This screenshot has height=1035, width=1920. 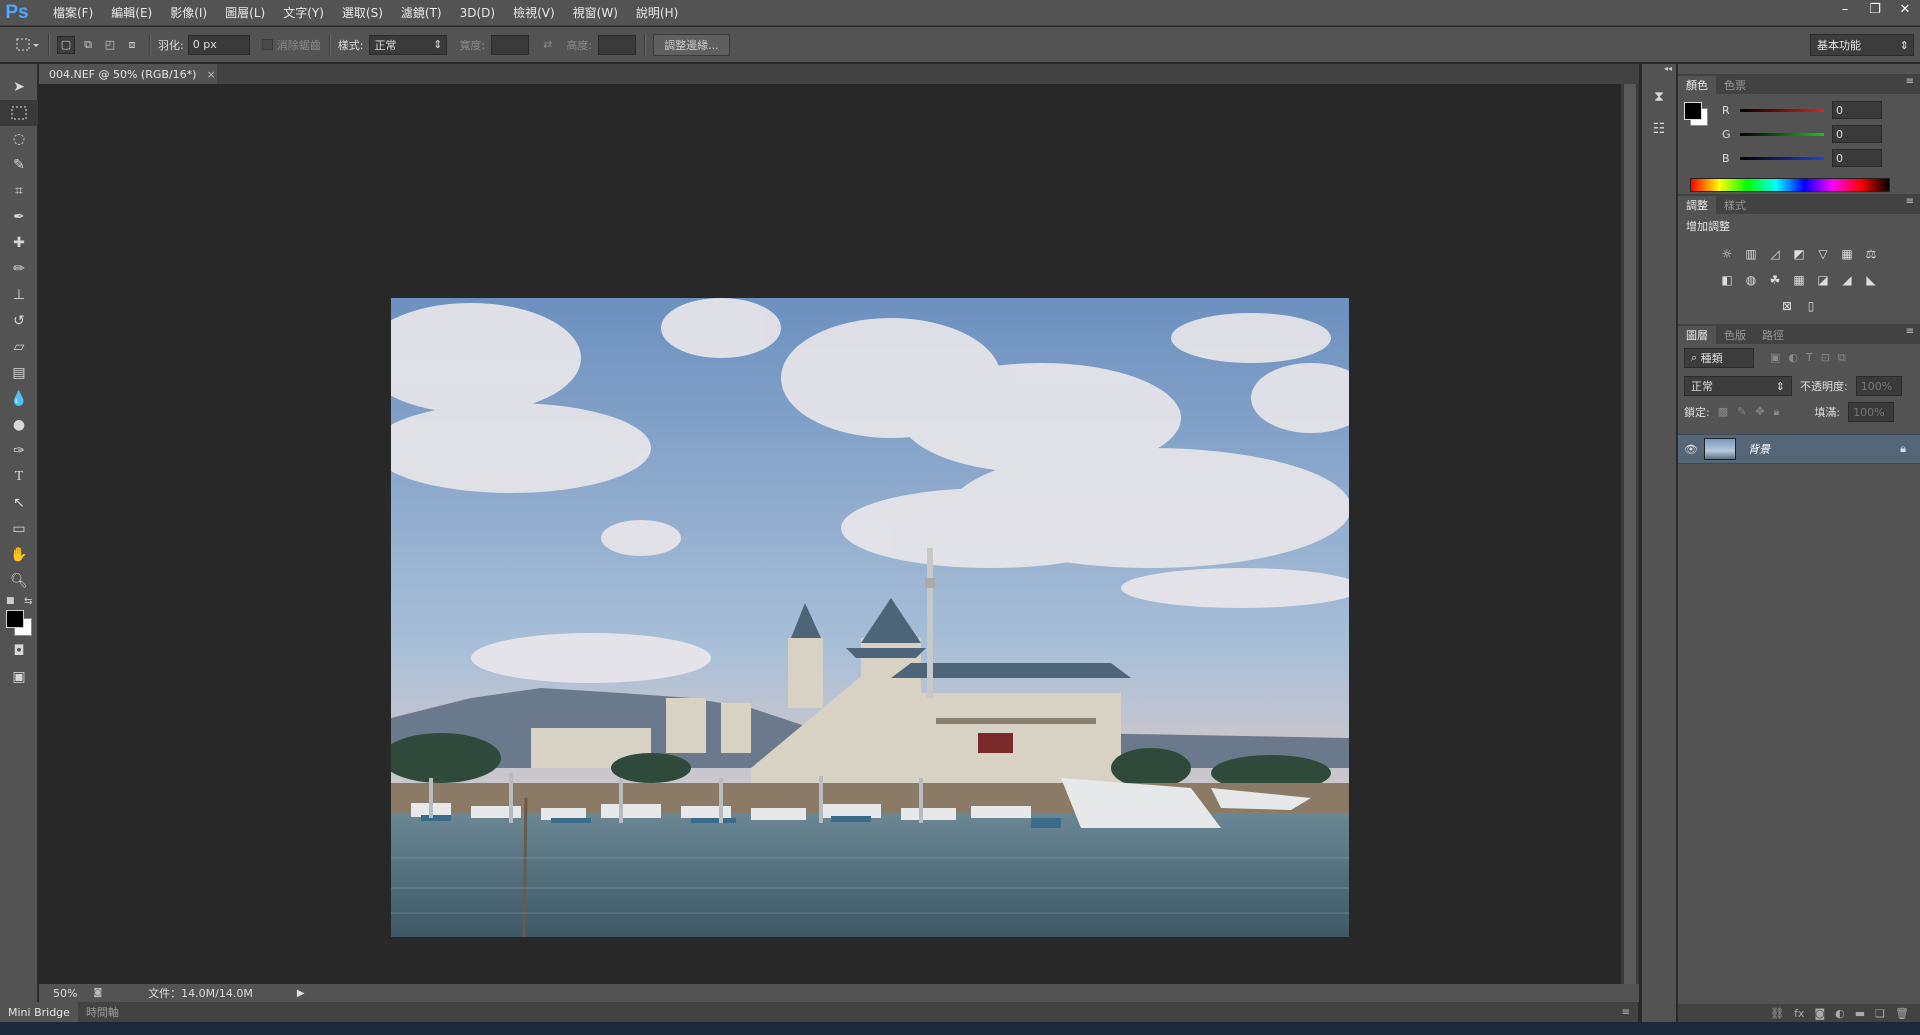 What do you see at coordinates (1782, 110) in the screenshot?
I see `channel-r-slider` at bounding box center [1782, 110].